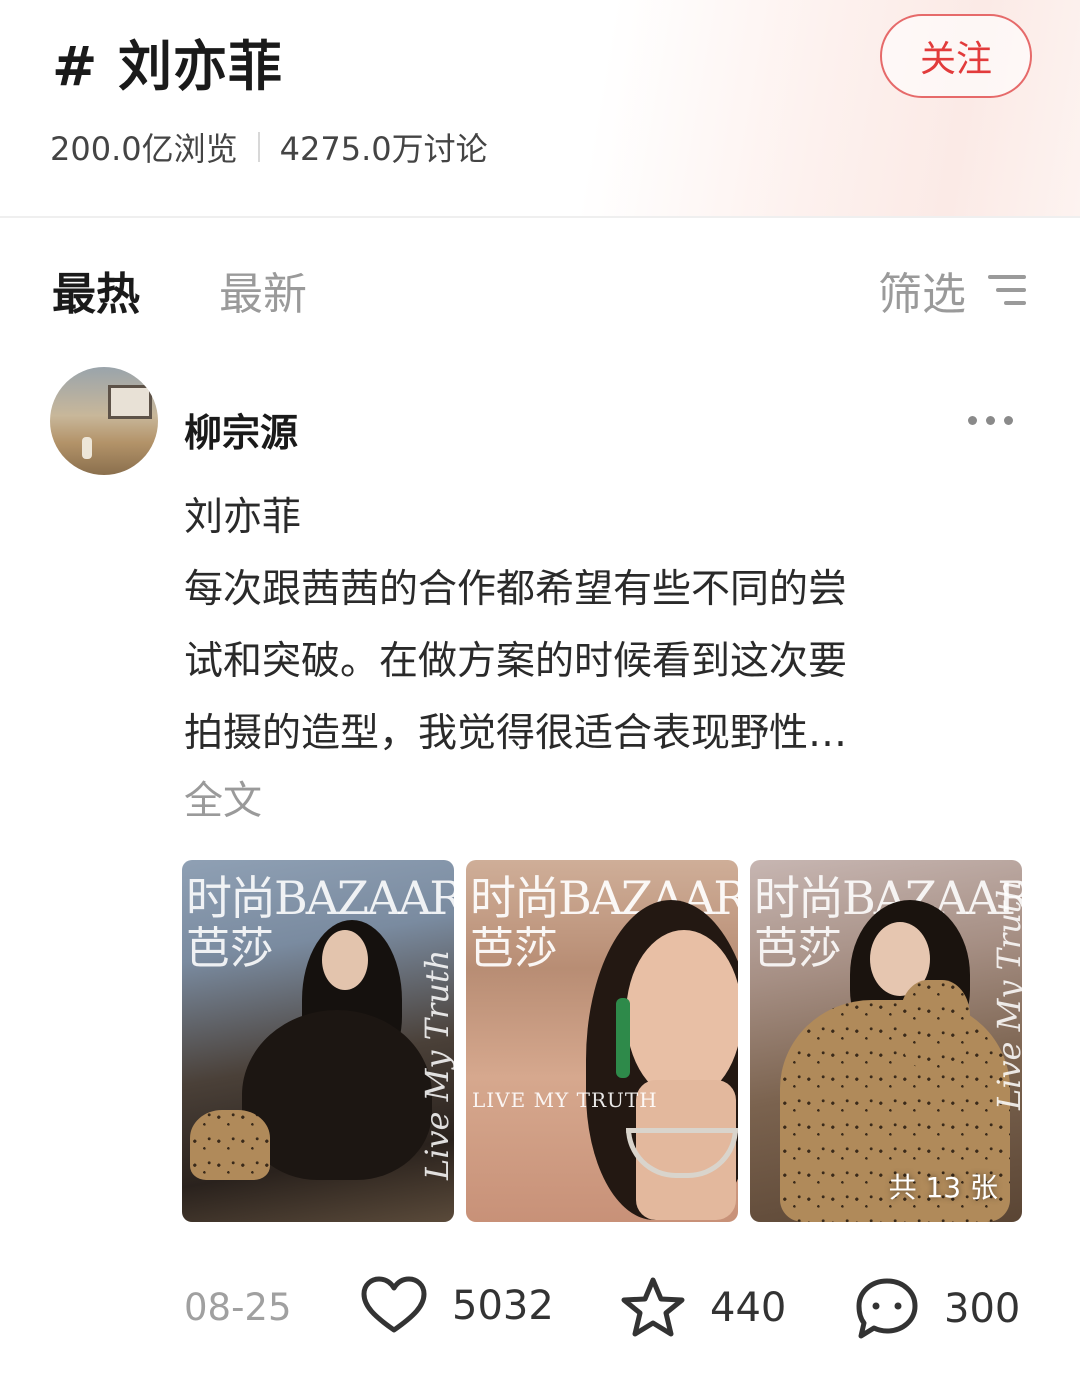  What do you see at coordinates (130, 402) in the screenshot?
I see `avatar-house-shape` at bounding box center [130, 402].